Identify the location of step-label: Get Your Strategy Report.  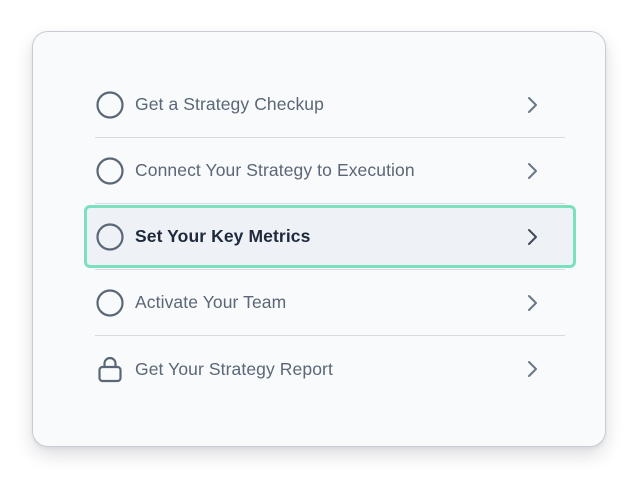
(234, 368).